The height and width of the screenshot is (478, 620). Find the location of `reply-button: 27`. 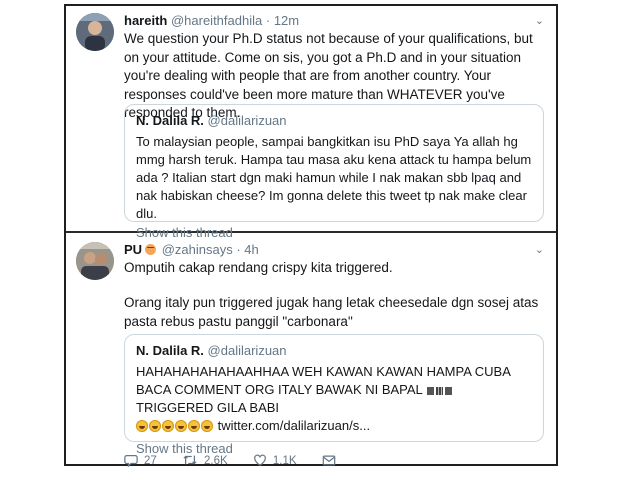

reply-button: 27 is located at coordinates (140, 460).